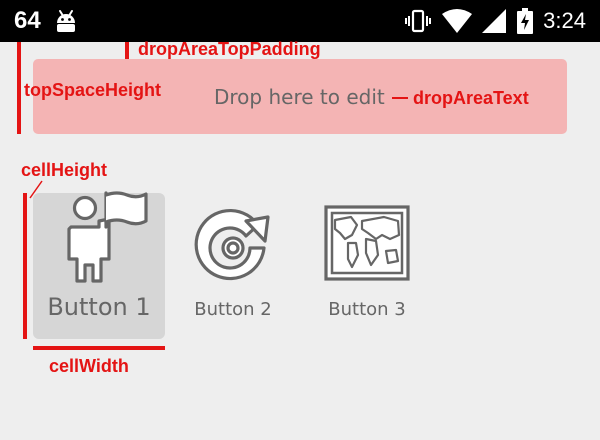 The width and height of the screenshot is (600, 440). Describe the element at coordinates (99, 307) in the screenshot. I see `button-1-label: Button 1` at that location.